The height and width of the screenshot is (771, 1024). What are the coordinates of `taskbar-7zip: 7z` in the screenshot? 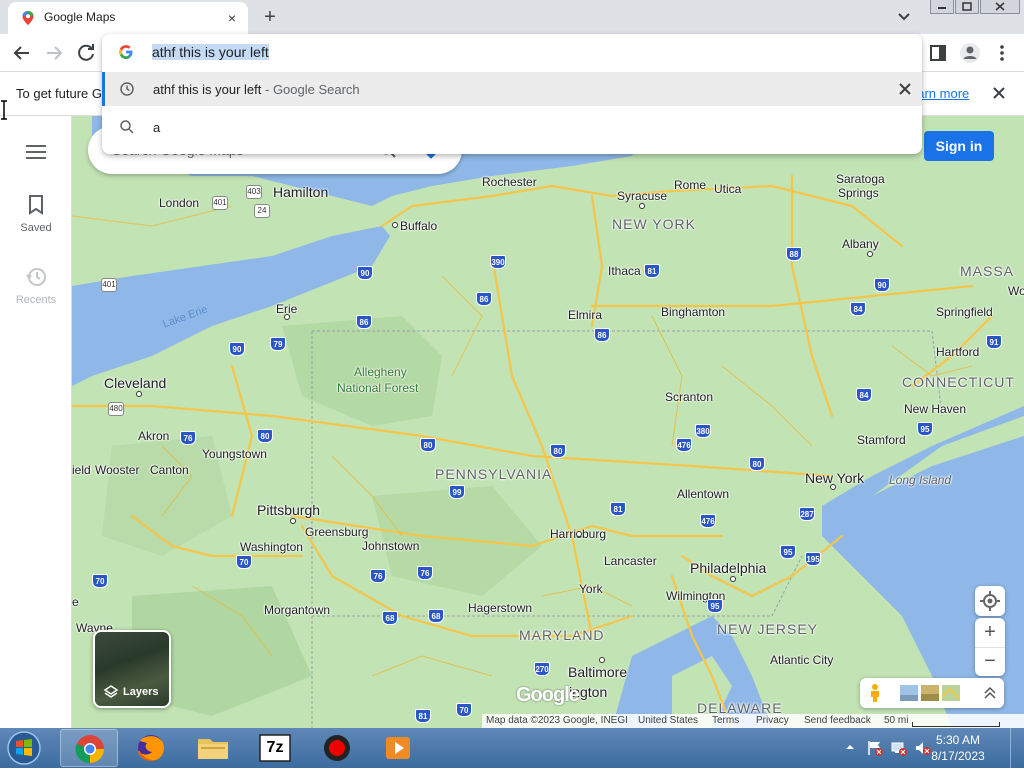 It's located at (275, 748).